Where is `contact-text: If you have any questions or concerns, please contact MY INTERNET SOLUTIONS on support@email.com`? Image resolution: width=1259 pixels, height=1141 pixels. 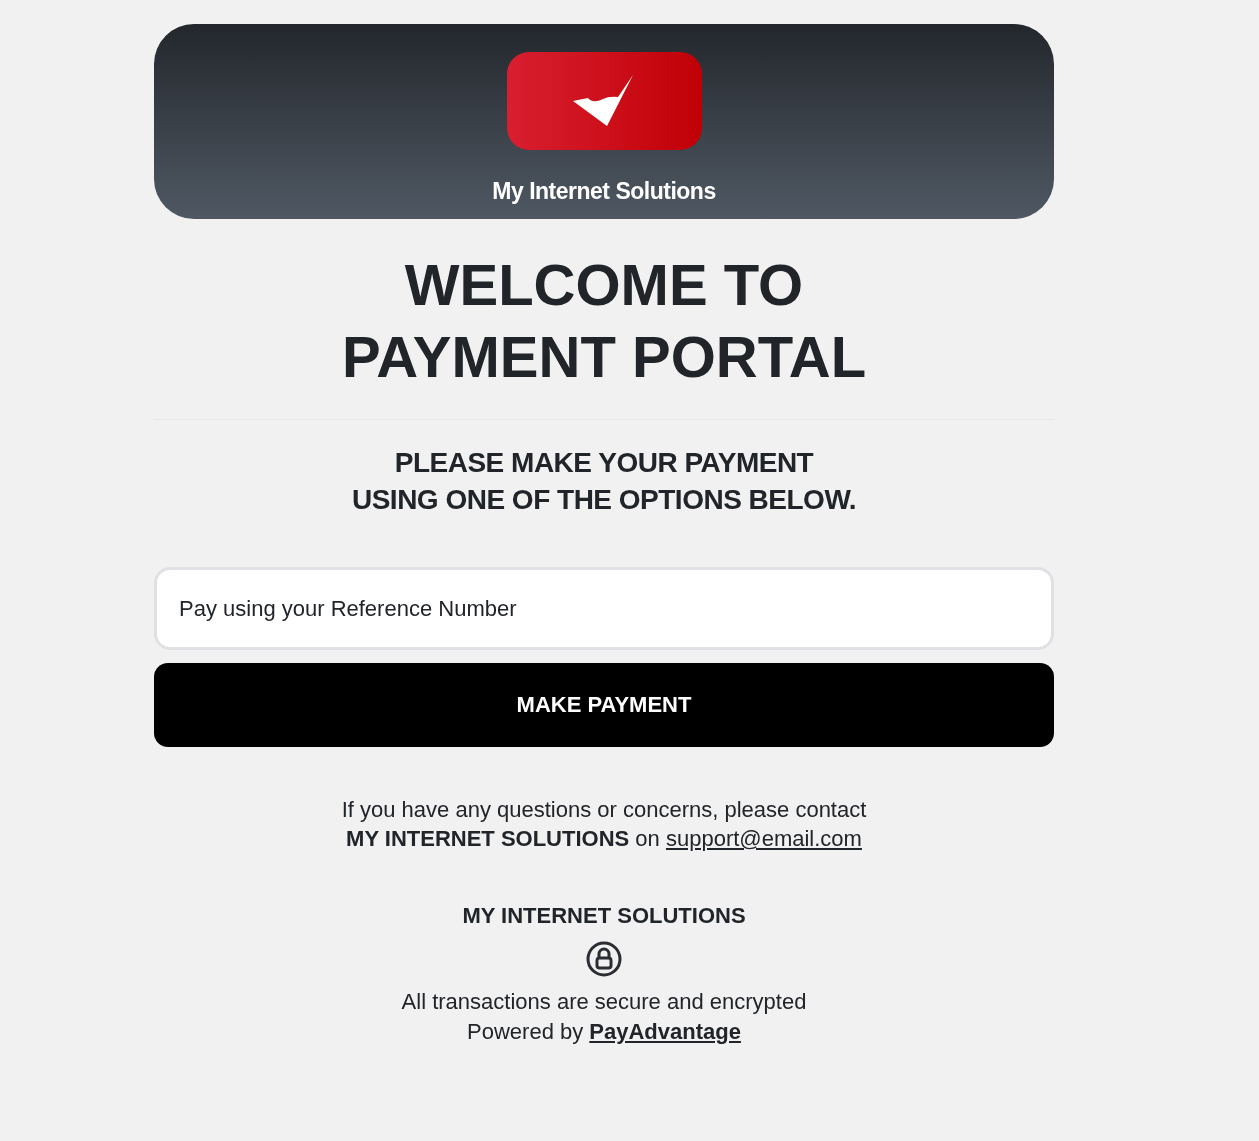 contact-text: If you have any questions or concerns, please contact MY INTERNET SOLUTIONS on support@email.com is located at coordinates (604, 824).